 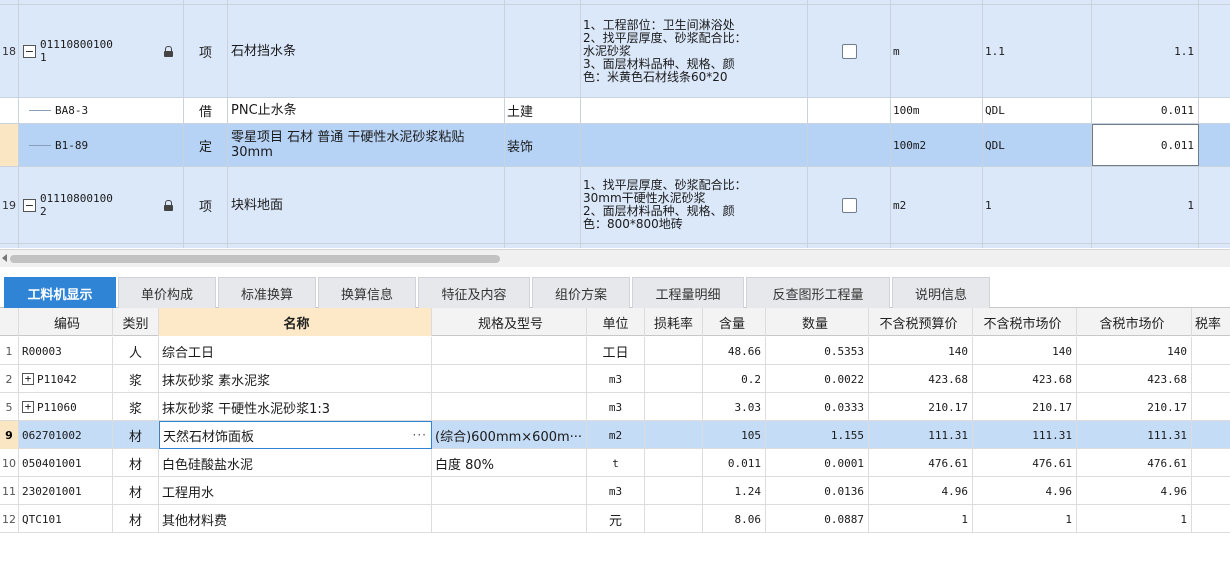 I want to click on resource-name: 工程用水, so click(x=295, y=491).